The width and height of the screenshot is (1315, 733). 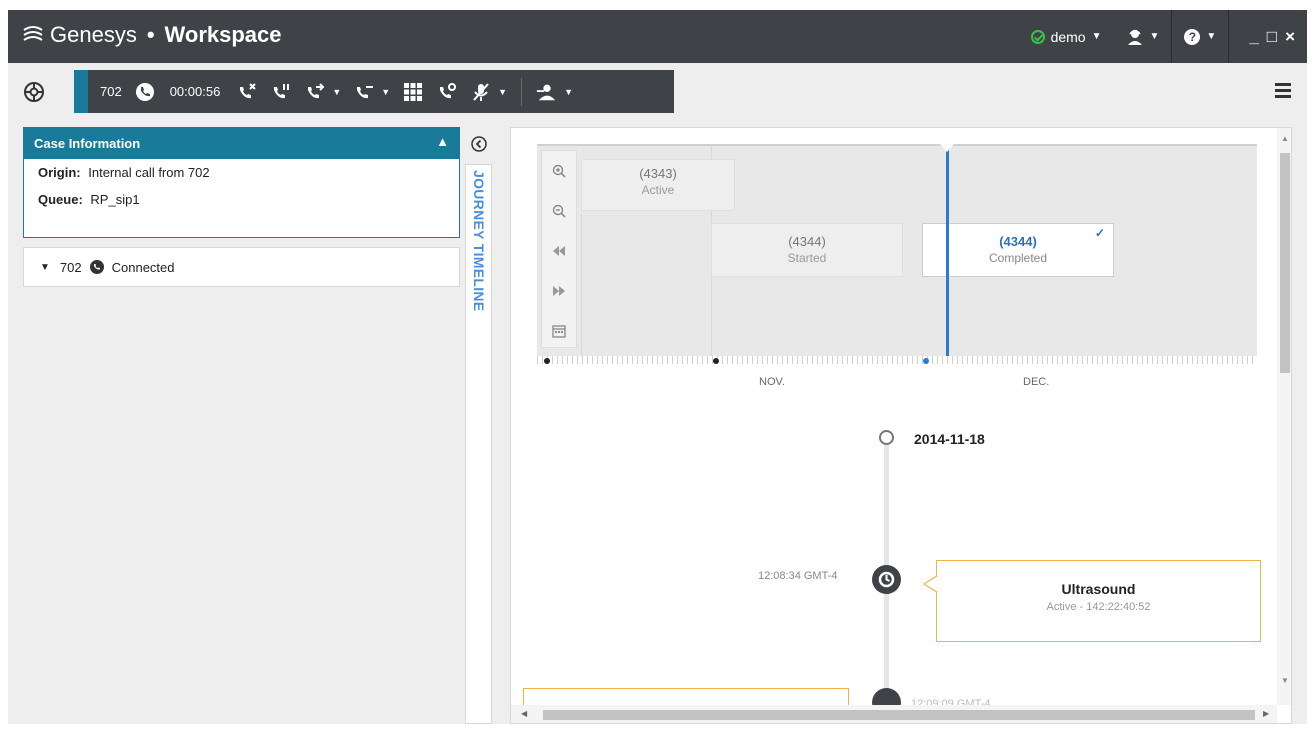 What do you see at coordinates (447, 92) in the screenshot?
I see `consult-call-icon` at bounding box center [447, 92].